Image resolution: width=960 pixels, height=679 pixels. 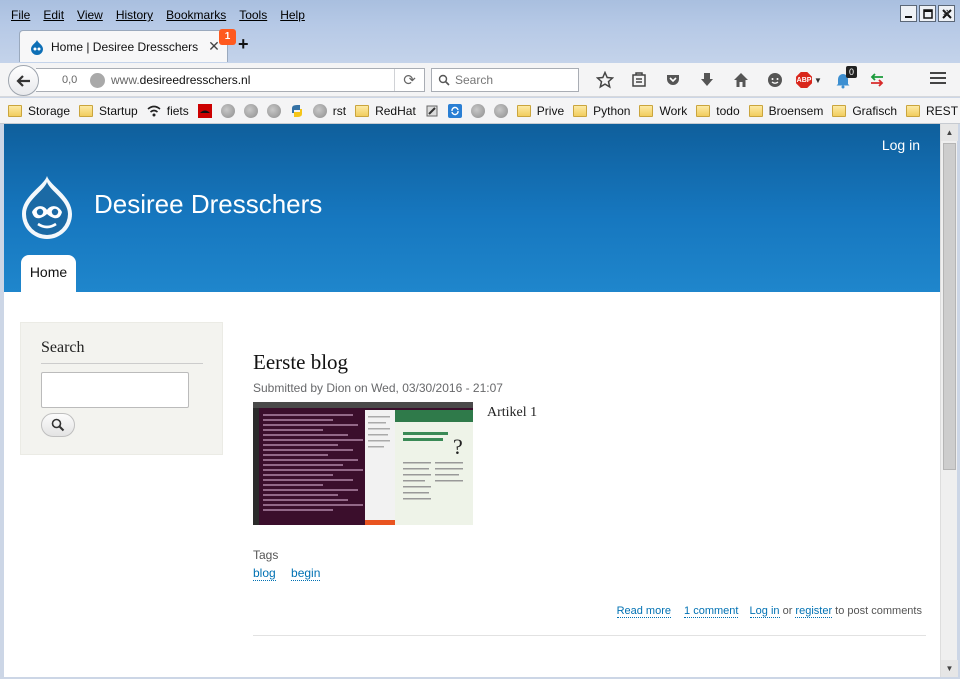 What do you see at coordinates (946, 11) in the screenshot?
I see `bookmarks-overflow-chevron-icon: »` at bounding box center [946, 11].